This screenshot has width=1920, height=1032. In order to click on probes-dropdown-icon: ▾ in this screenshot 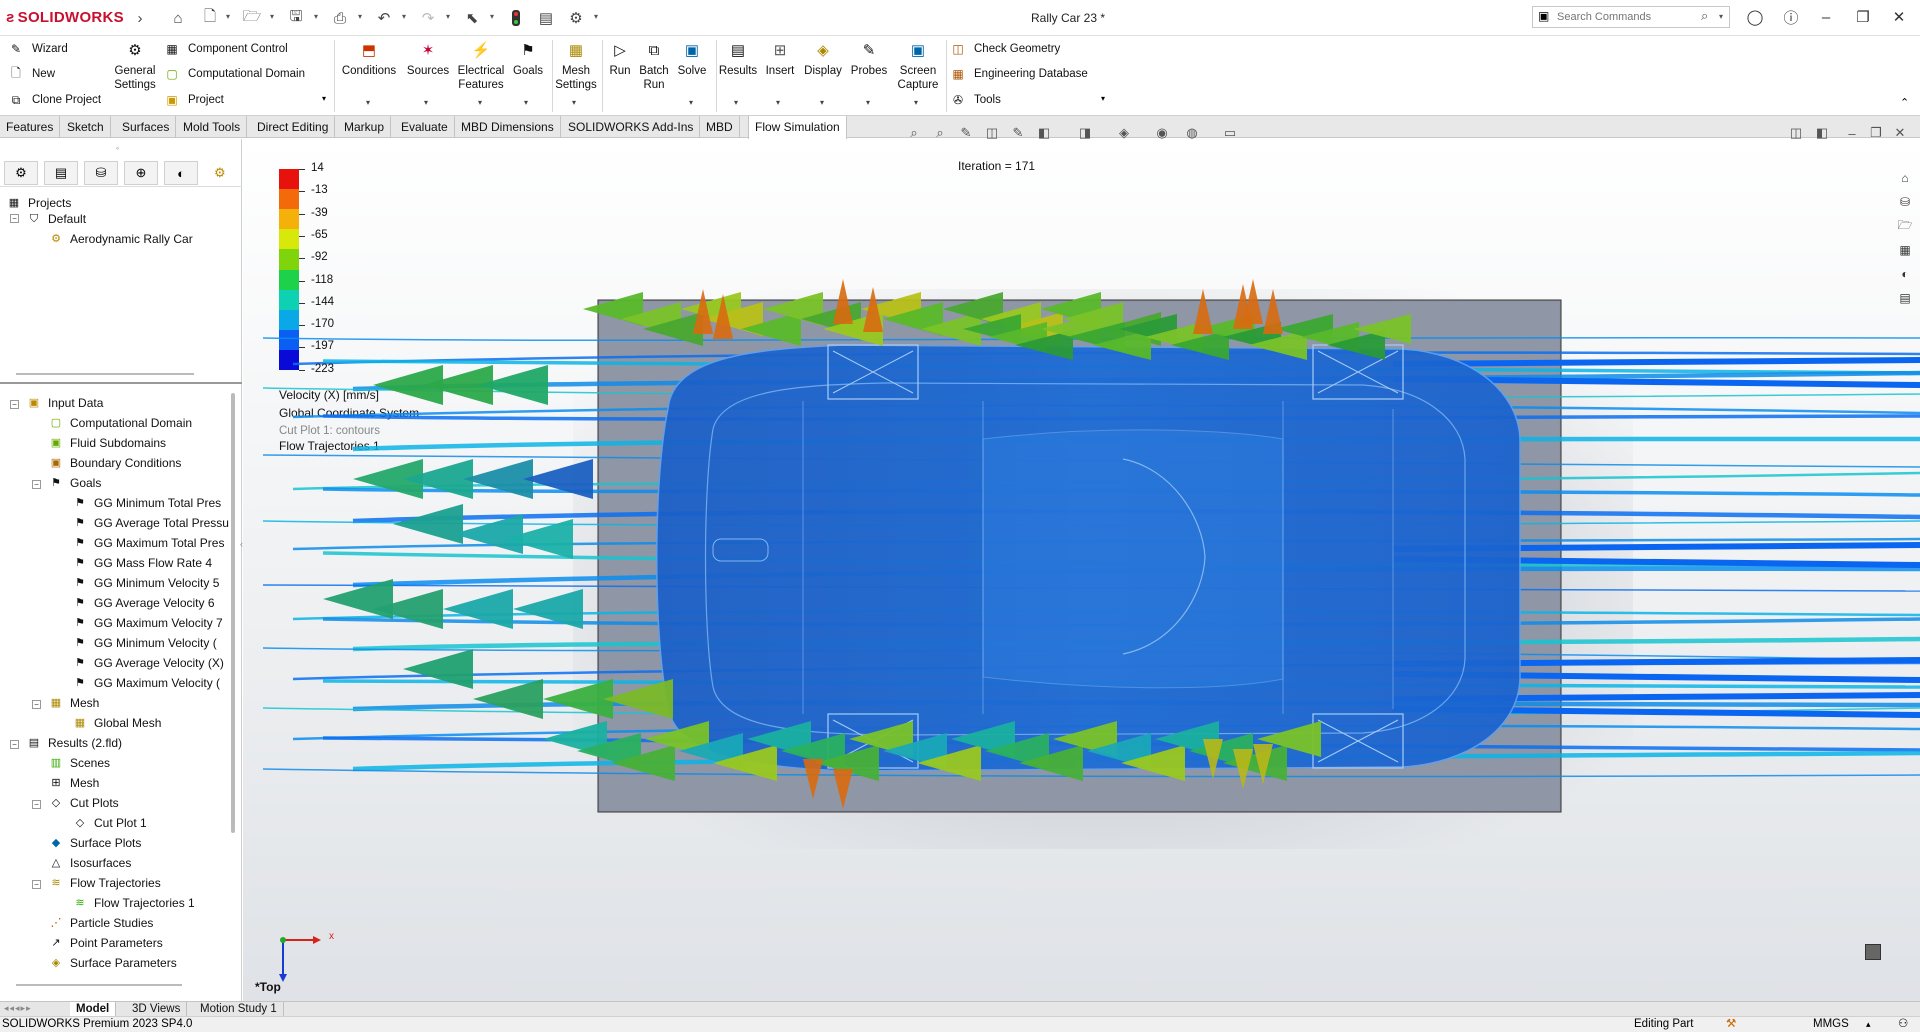, I will do `click(868, 102)`.